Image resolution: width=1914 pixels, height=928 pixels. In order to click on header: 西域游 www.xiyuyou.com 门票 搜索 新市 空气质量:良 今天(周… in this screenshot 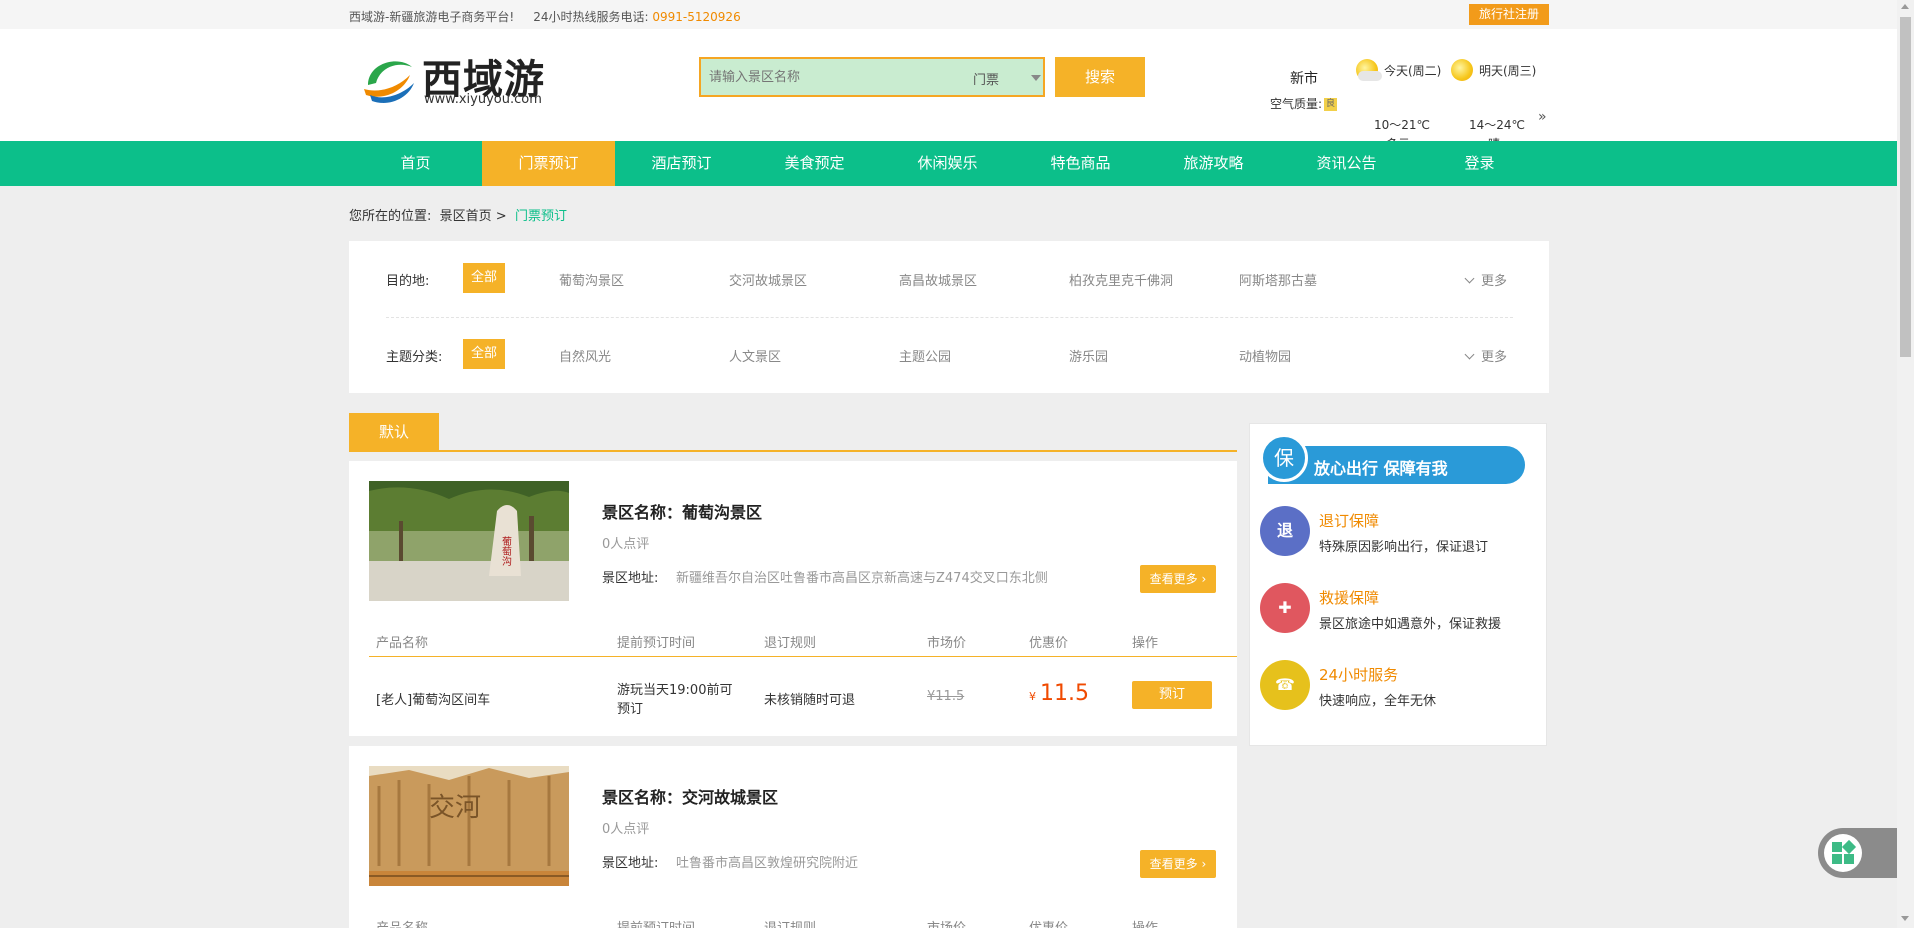, I will do `click(948, 90)`.